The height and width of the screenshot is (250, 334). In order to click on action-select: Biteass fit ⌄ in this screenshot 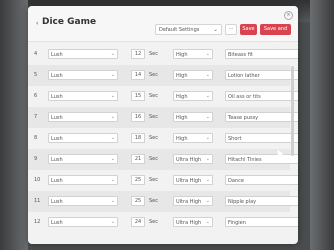, I will do `click(261, 54)`.